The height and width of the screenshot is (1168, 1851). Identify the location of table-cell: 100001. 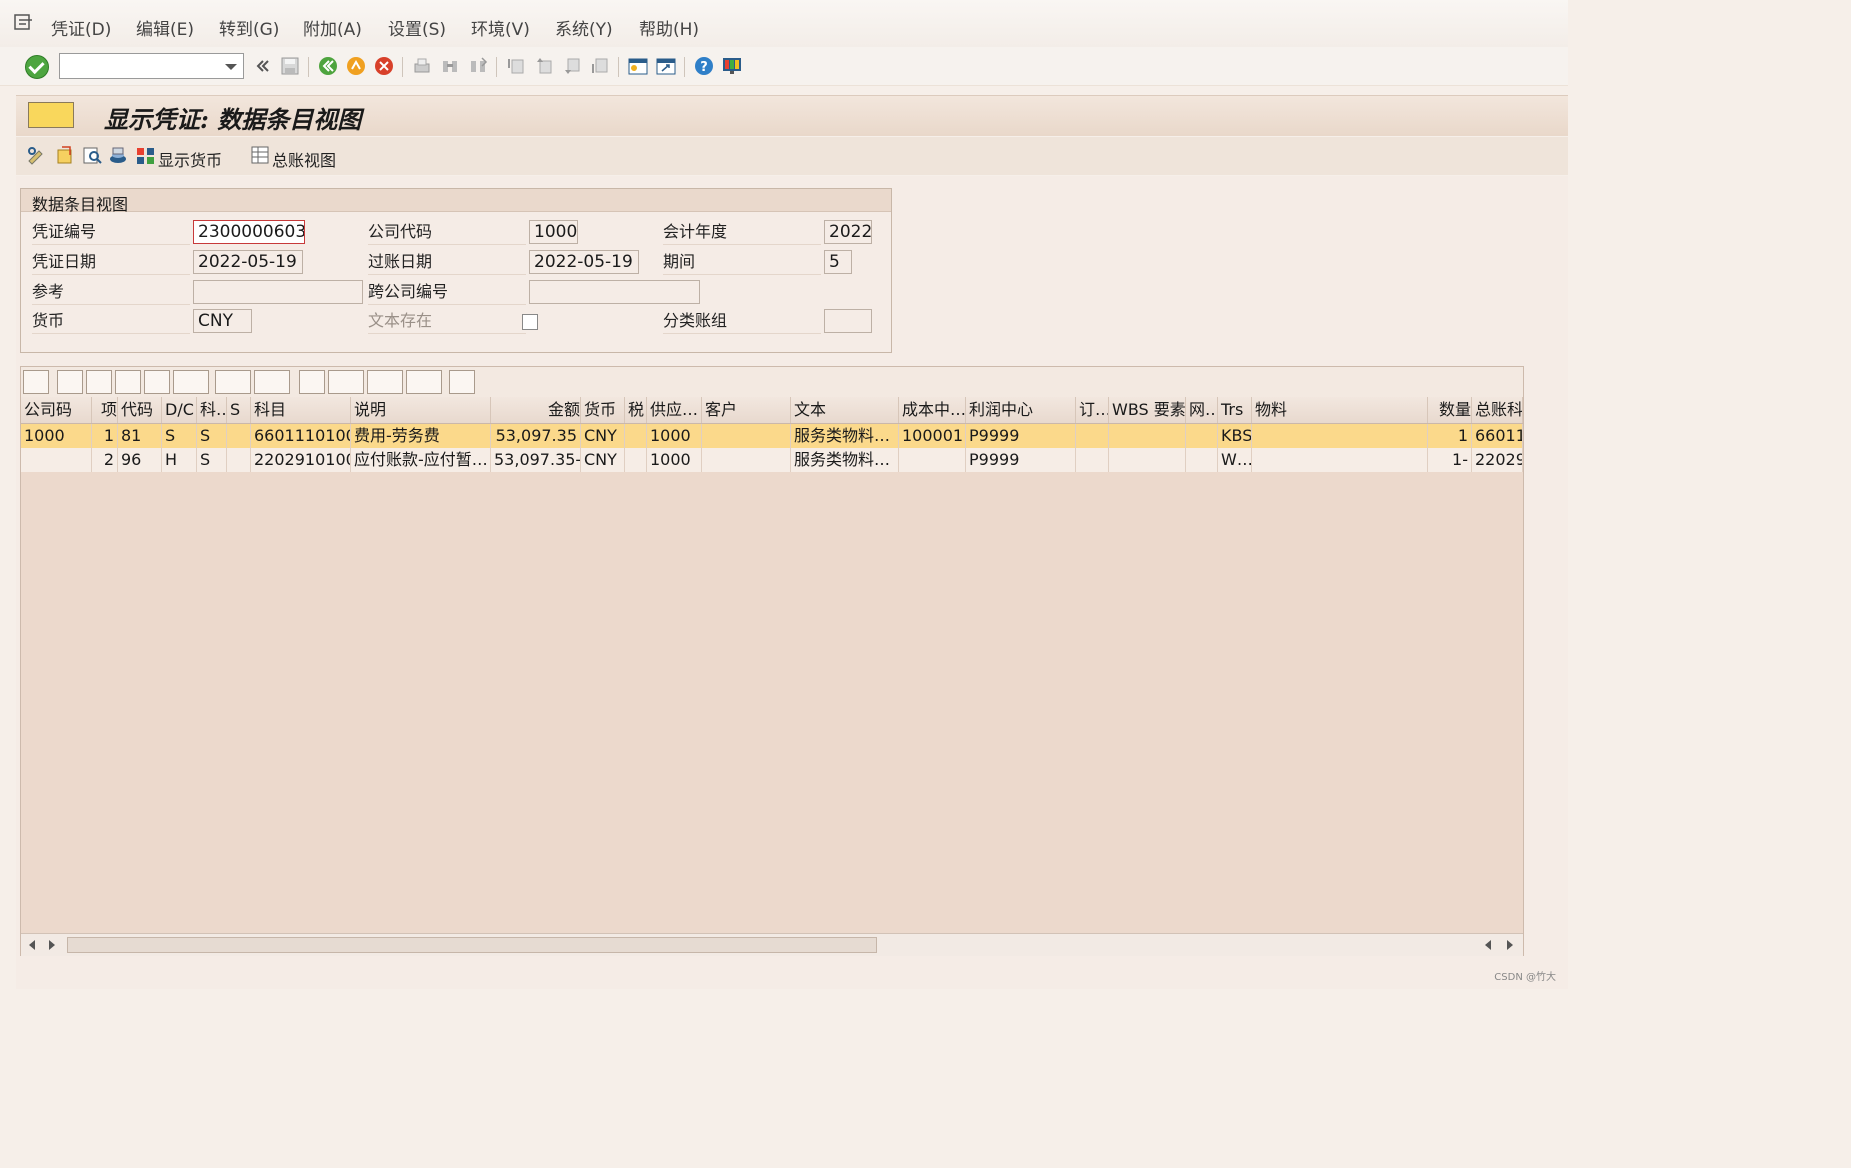
(932, 436).